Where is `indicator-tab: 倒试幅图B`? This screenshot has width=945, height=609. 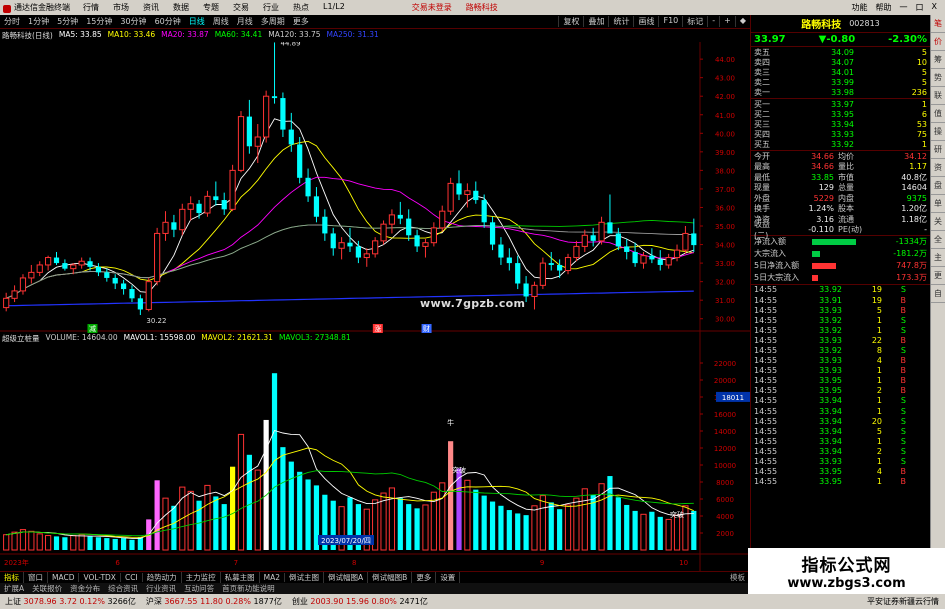 indicator-tab: 倒试幅图B is located at coordinates (390, 577).